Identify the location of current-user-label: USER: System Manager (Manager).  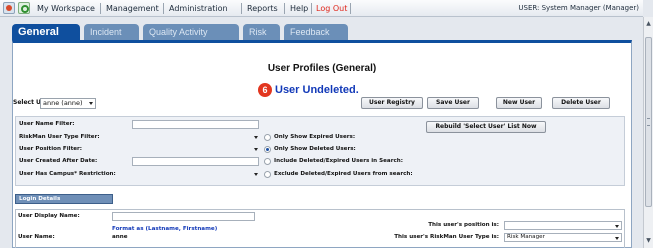
(578, 8).